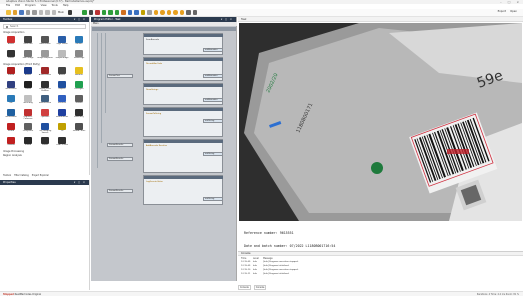 The width and height of the screenshot is (523, 296). What do you see at coordinates (62, 101) in the screenshot?
I see `tool-item: Sentech` at bounding box center [62, 101].